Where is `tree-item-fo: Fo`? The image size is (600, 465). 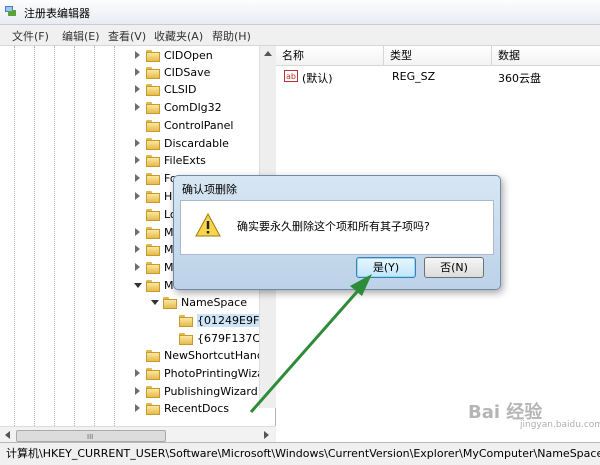 tree-item-fo: Fo is located at coordinates (155, 178).